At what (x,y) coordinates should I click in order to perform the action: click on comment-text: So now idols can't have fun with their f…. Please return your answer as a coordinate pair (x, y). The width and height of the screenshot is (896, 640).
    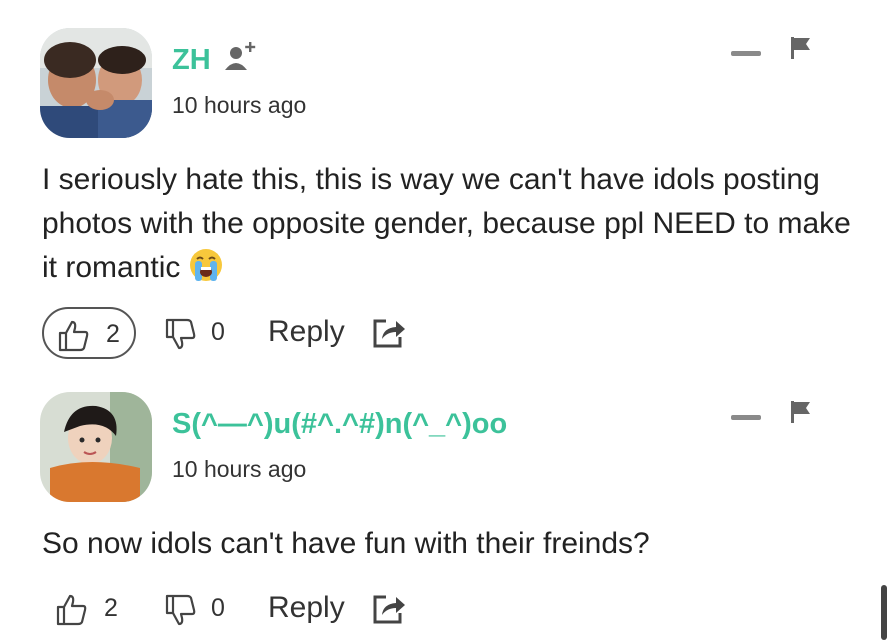
    Looking at the image, I should click on (346, 543).